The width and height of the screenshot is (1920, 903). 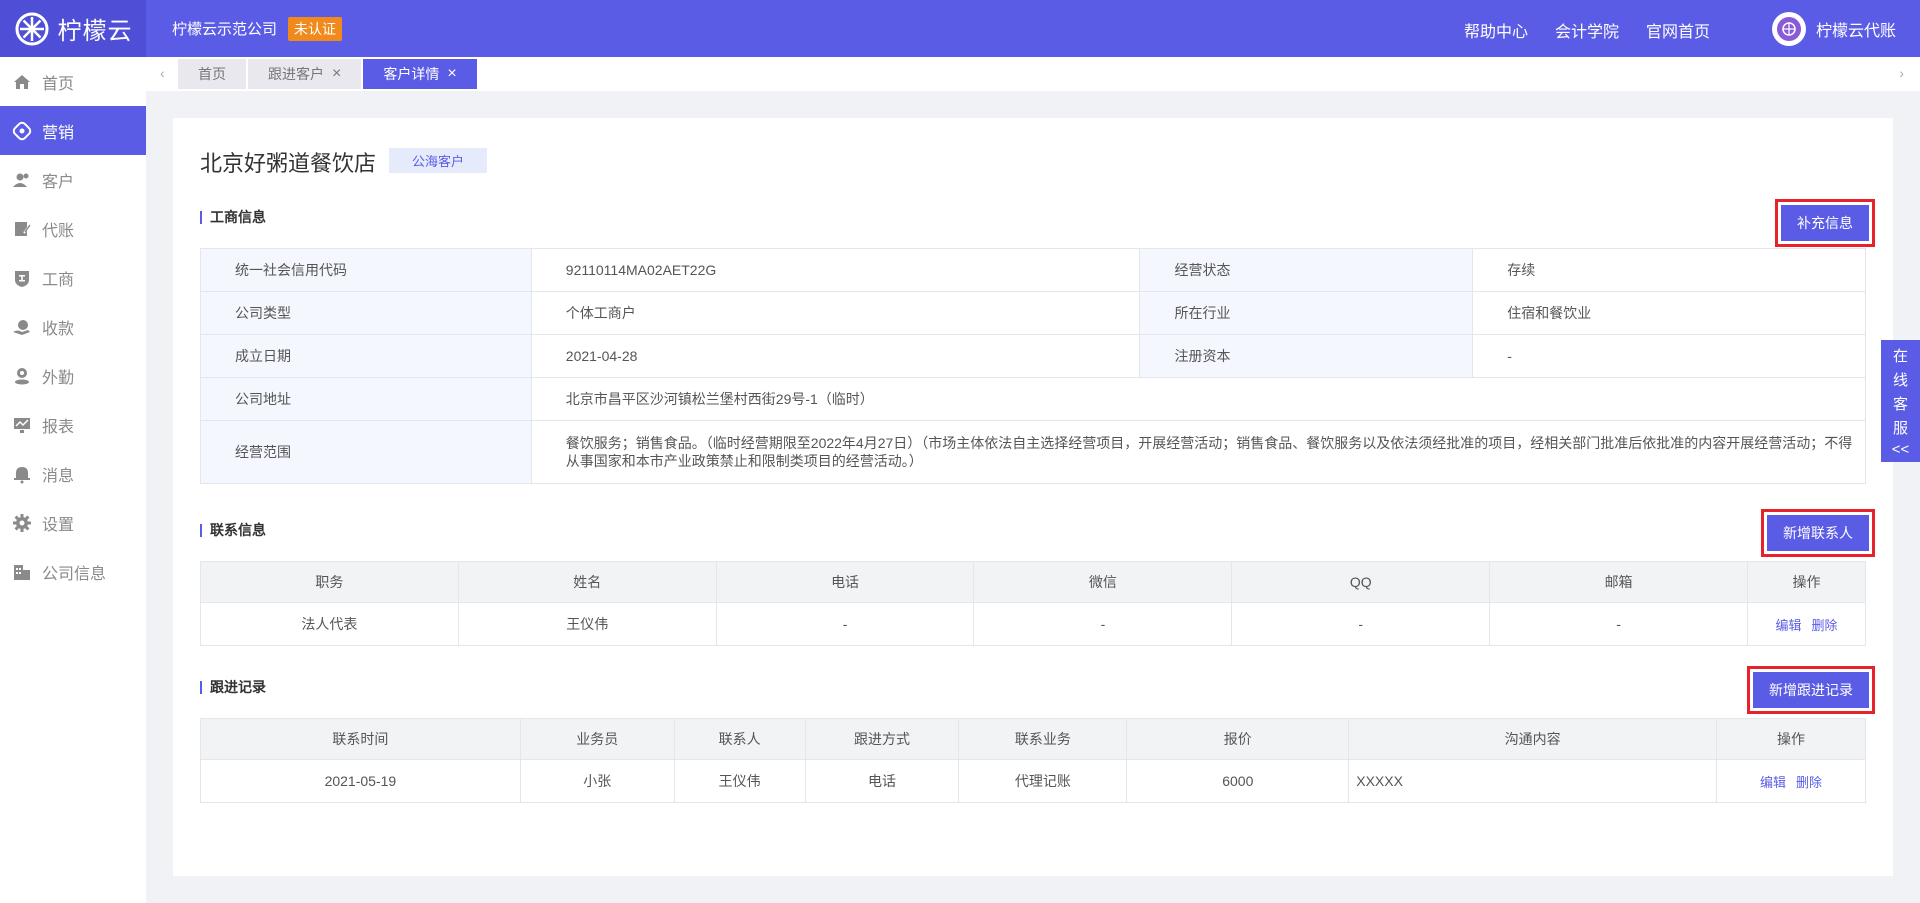 I want to click on home-icon, so click(x=22, y=82).